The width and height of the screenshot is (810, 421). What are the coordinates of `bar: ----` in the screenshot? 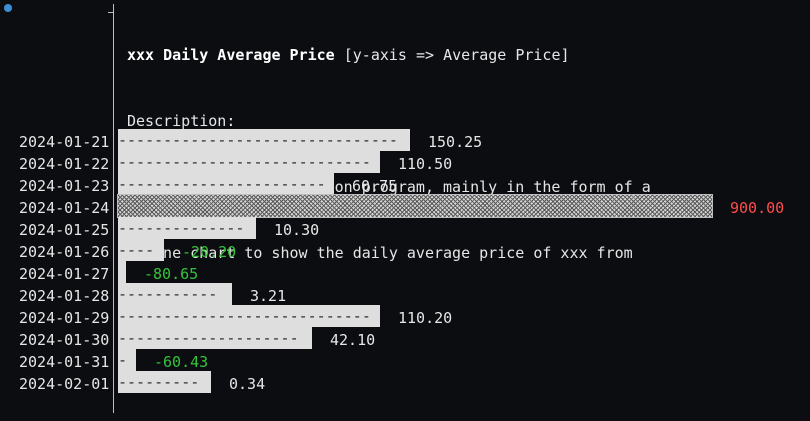 It's located at (141, 250).